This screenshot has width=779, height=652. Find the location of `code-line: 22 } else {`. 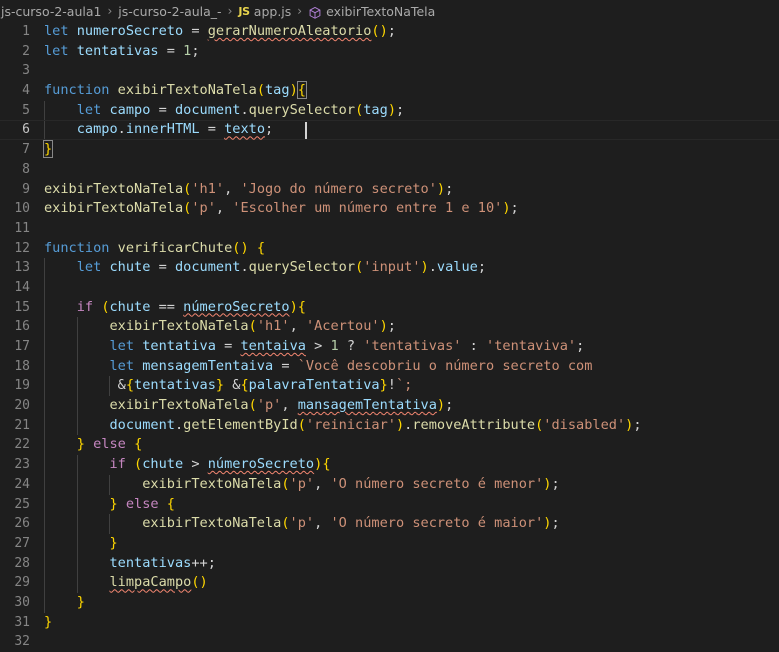

code-line: 22 } else { is located at coordinates (389, 445).